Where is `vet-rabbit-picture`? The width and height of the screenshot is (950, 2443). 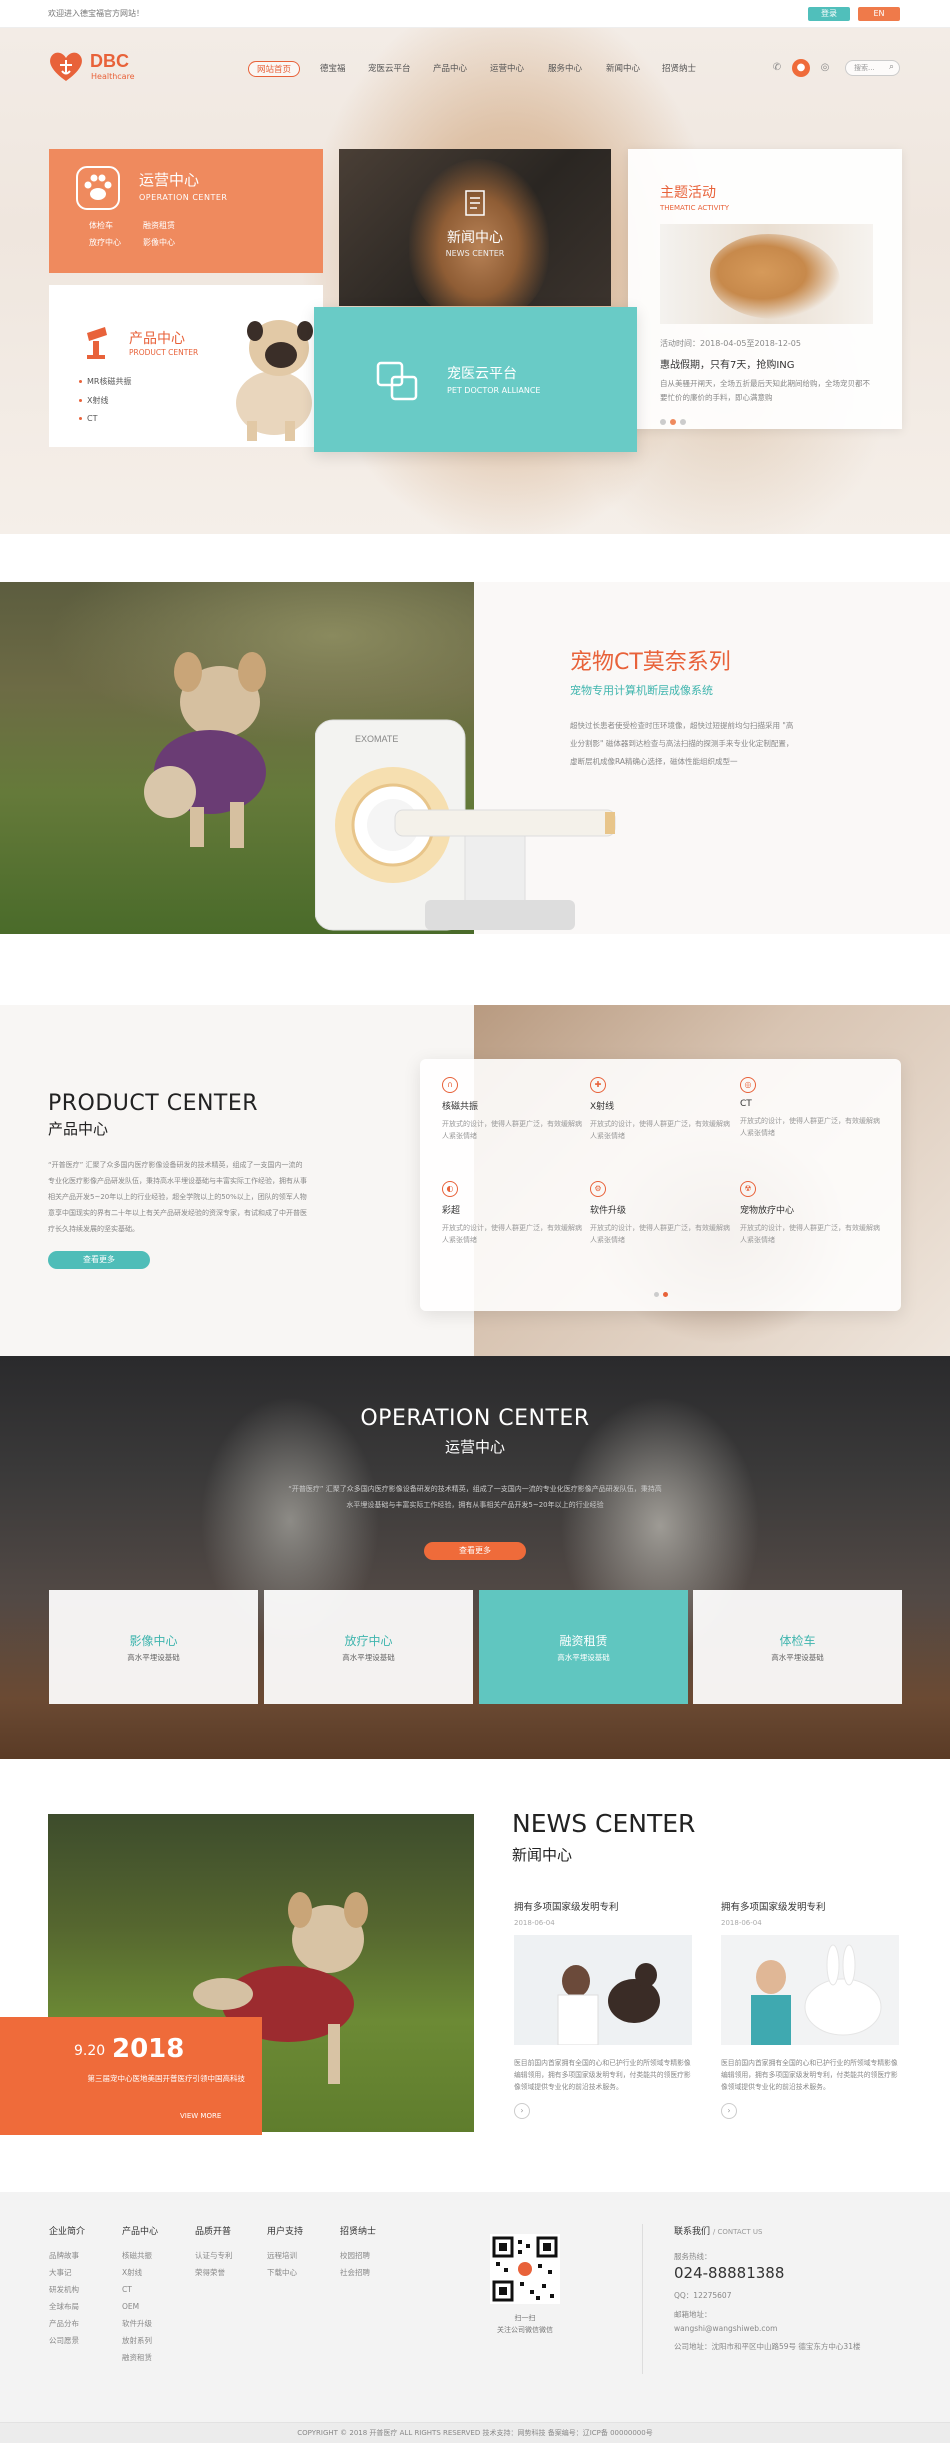
vet-rabbit-picture is located at coordinates (810, 1990).